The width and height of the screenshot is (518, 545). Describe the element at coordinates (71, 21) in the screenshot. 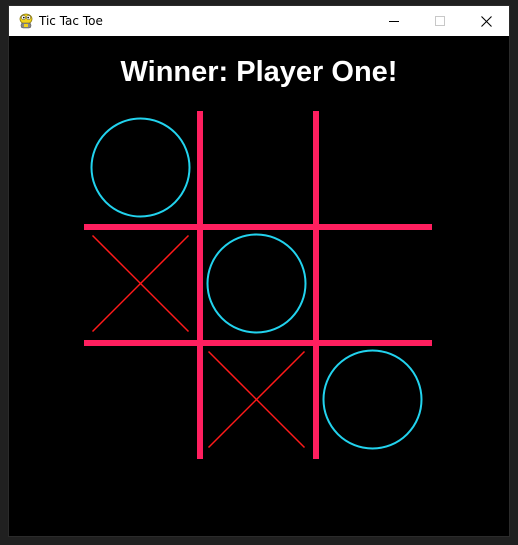

I see `window-title: Tic Tac Toe` at that location.